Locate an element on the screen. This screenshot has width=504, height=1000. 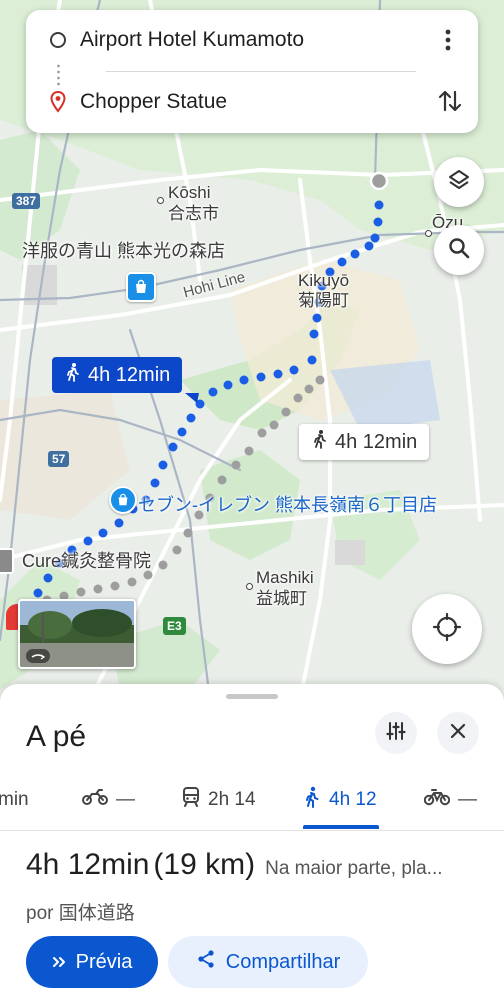
preview-label: Prévia is located at coordinates (104, 961).